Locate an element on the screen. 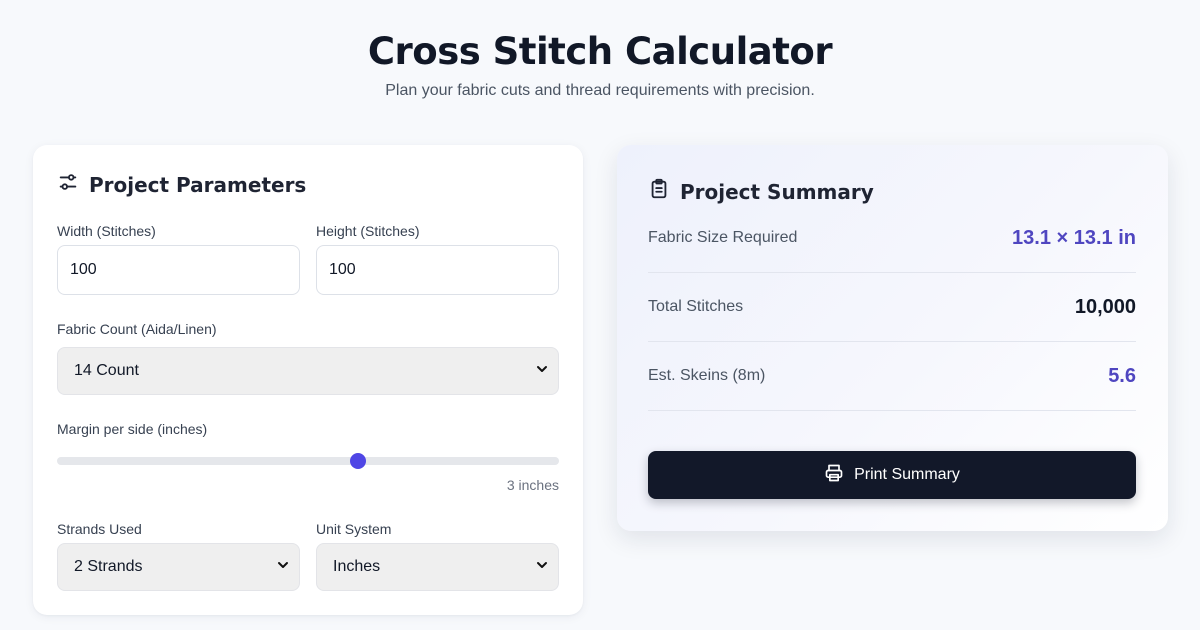 Image resolution: width=1200 pixels, height=630 pixels. margin-value: 3 inches is located at coordinates (532, 485).